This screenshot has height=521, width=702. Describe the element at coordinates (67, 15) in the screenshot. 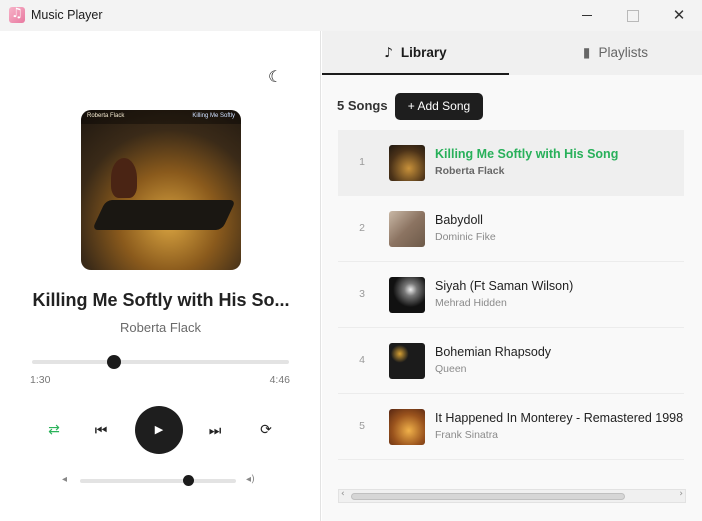

I see `window-title: Music Player` at that location.